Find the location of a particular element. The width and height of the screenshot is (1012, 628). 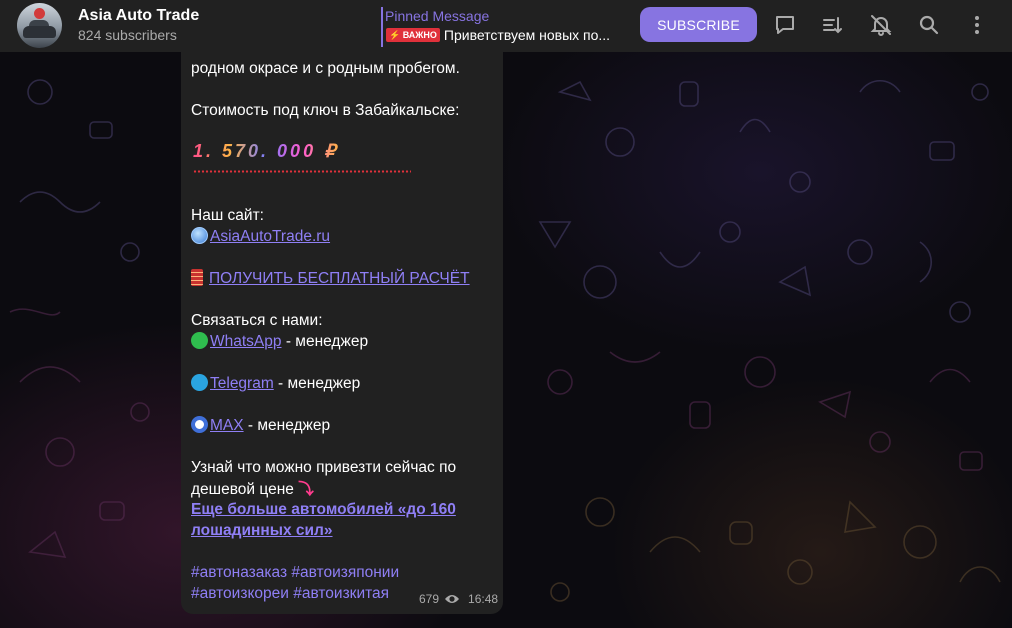

max-link: MAX is located at coordinates (227, 425).